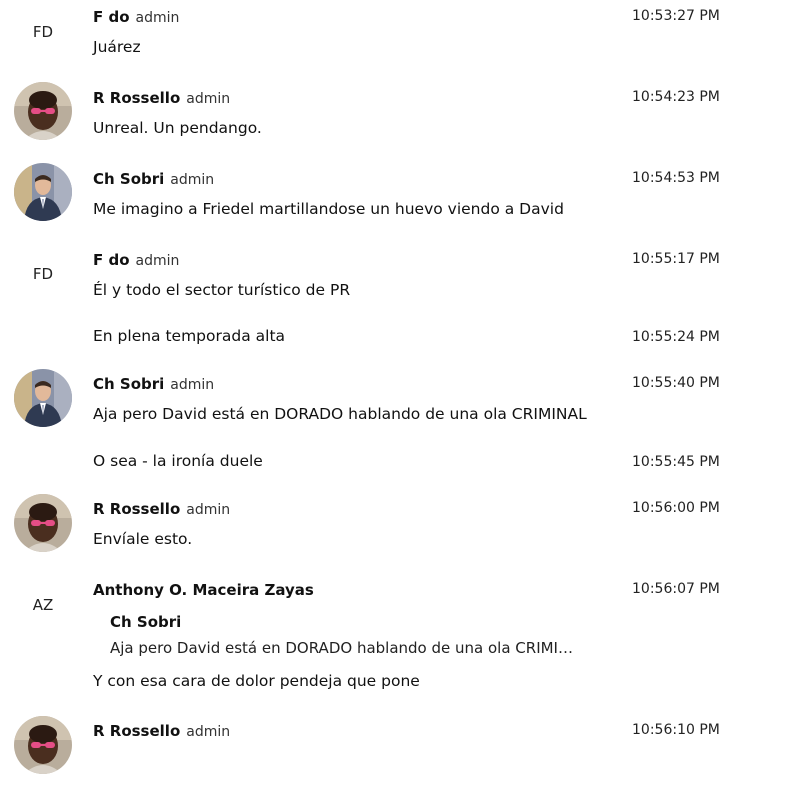 Image resolution: width=800 pixels, height=800 pixels. Describe the element at coordinates (43, 605) in the screenshot. I see `avatar-initials: AZ` at that location.